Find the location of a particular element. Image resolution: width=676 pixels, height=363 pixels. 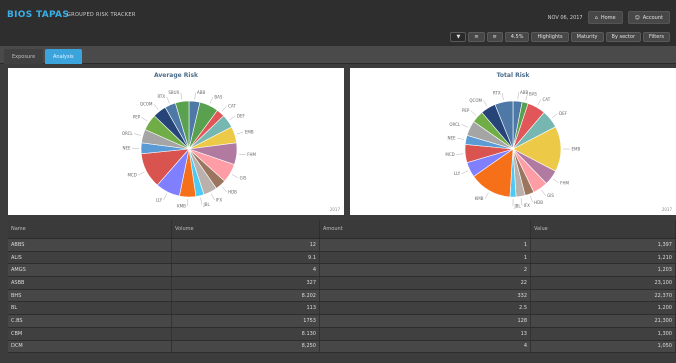

list-view-button: ≡ is located at coordinates (476, 37).